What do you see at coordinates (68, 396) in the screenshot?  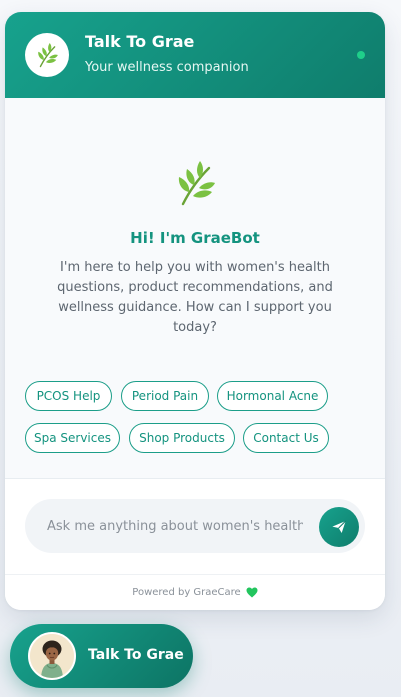 I see `quick-reply-pcos-help: PCOS Help` at bounding box center [68, 396].